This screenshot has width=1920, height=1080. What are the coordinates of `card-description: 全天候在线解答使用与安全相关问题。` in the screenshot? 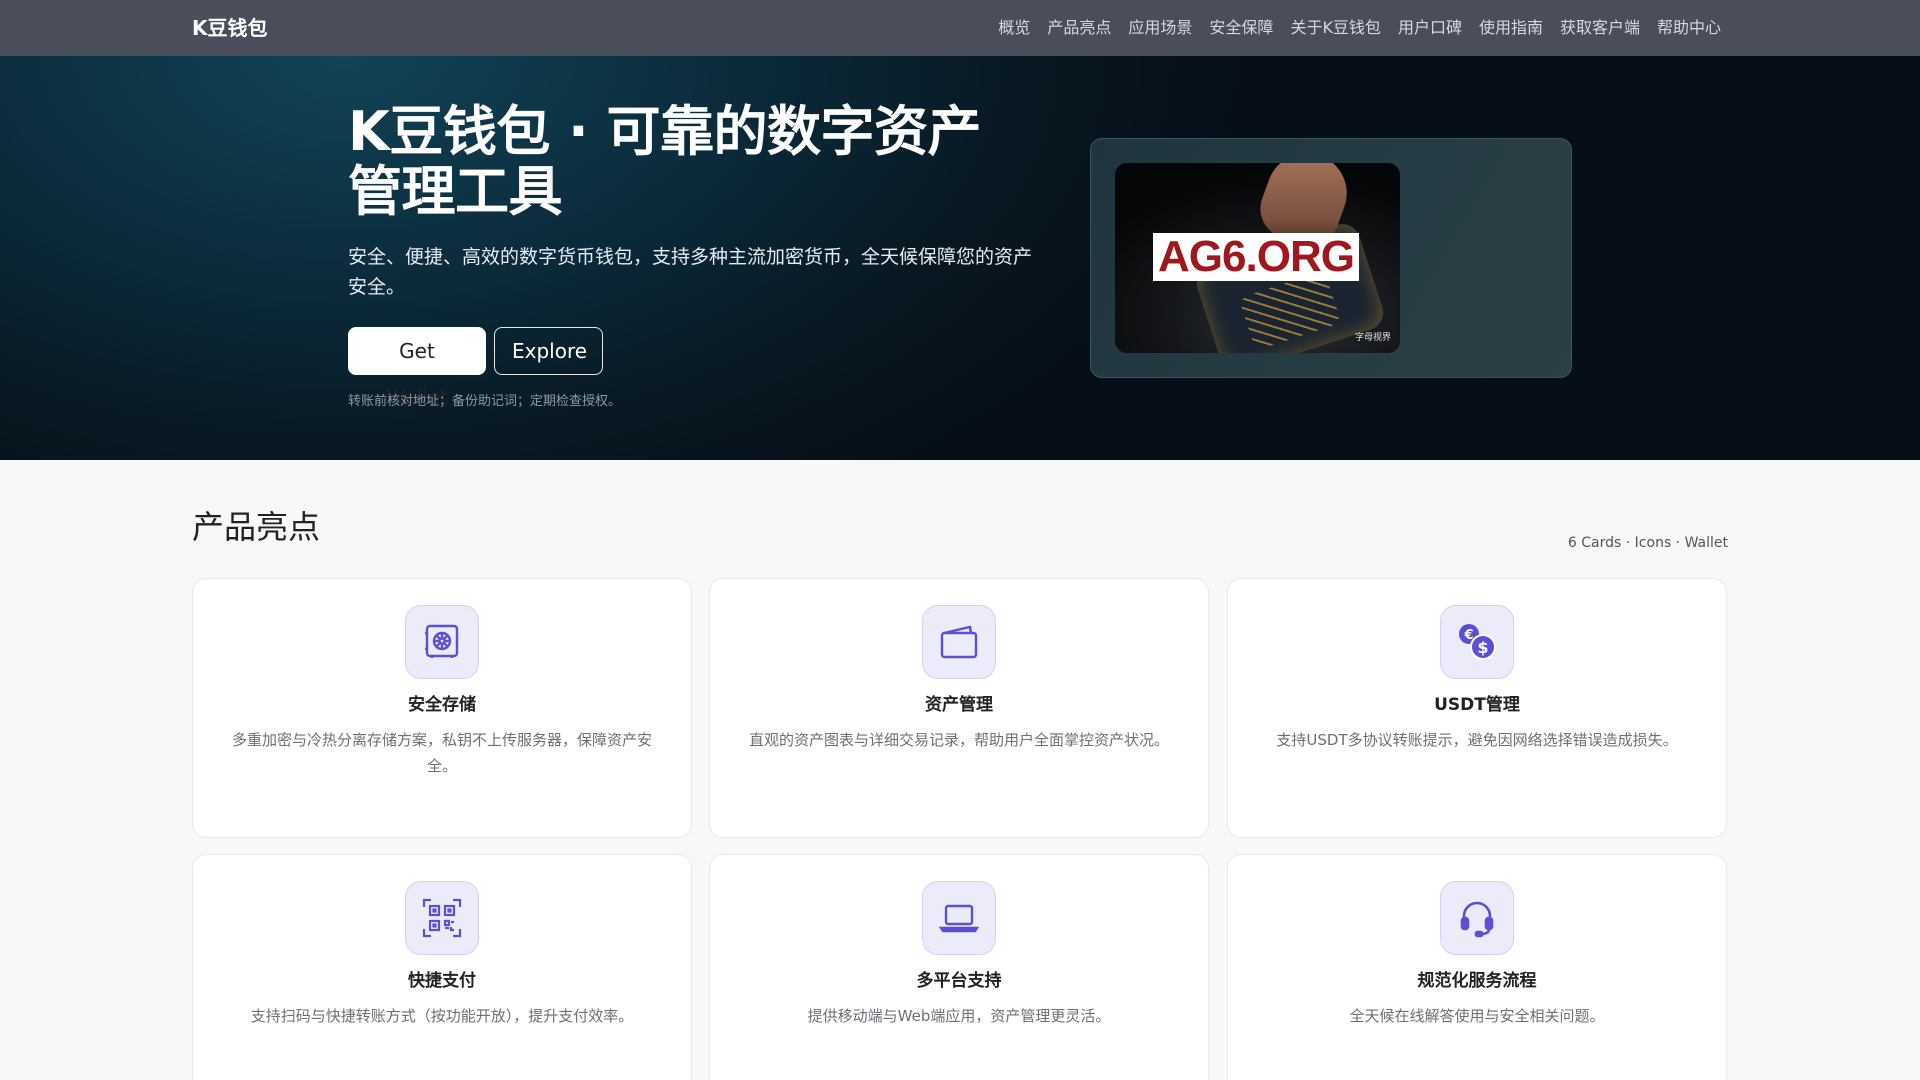 It's located at (1477, 1016).